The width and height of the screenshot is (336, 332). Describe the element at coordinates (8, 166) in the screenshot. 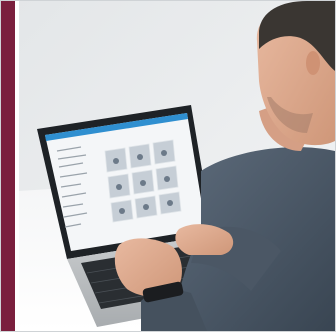

I see `accent-strip` at that location.